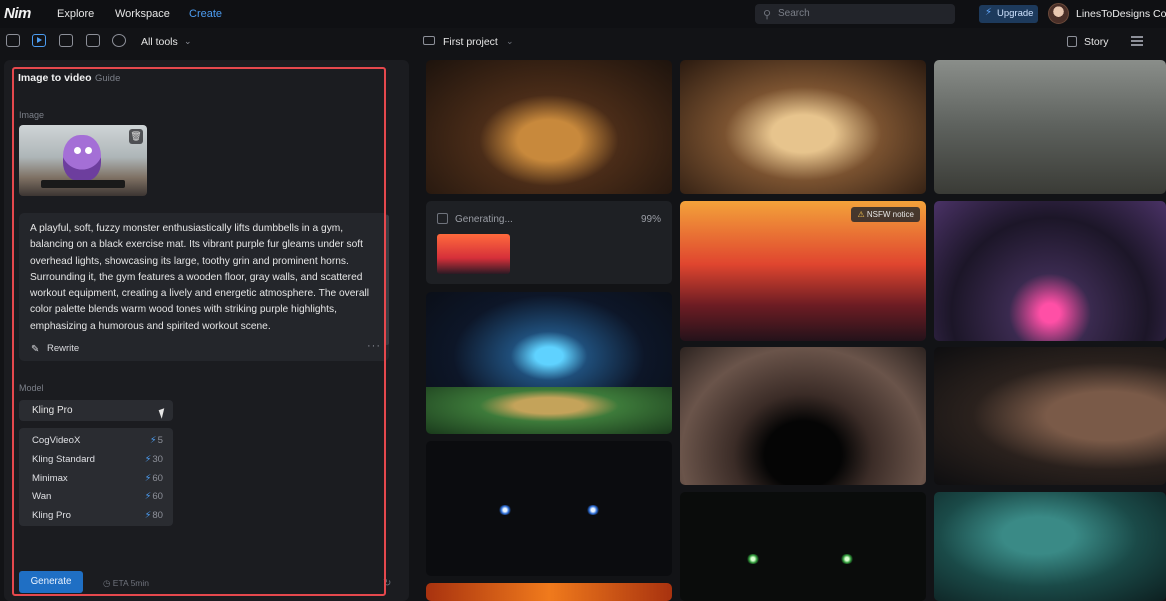 The width and height of the screenshot is (1166, 601). Describe the element at coordinates (429, 40) in the screenshot. I see `folder-icon` at that location.